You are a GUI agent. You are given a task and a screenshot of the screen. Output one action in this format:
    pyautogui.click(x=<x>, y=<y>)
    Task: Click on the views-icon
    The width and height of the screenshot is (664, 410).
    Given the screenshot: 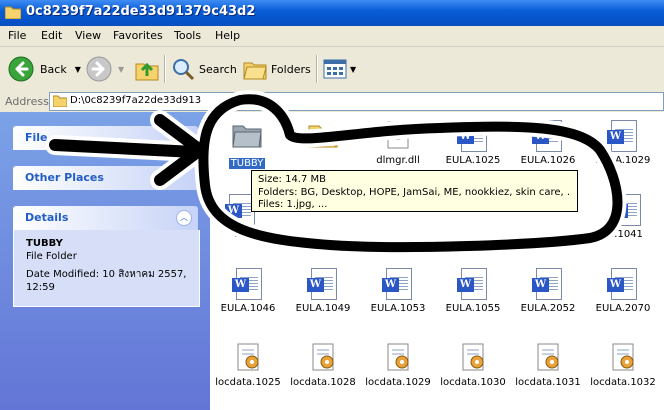 What is the action you would take?
    pyautogui.click(x=335, y=69)
    